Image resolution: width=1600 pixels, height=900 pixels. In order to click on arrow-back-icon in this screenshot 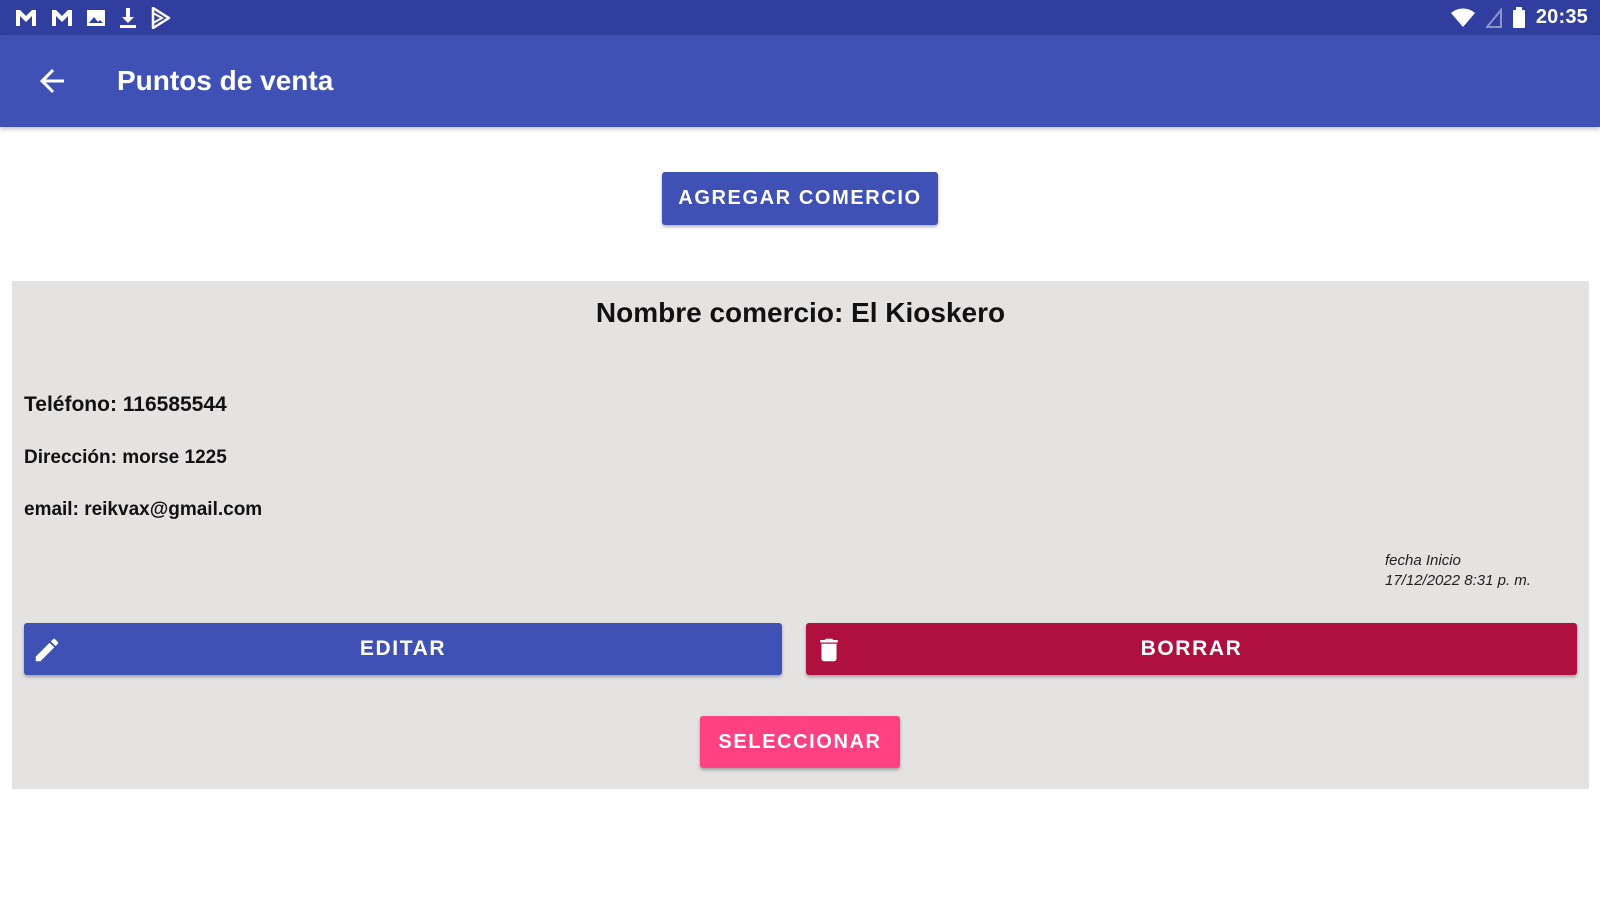, I will do `click(52, 81)`.